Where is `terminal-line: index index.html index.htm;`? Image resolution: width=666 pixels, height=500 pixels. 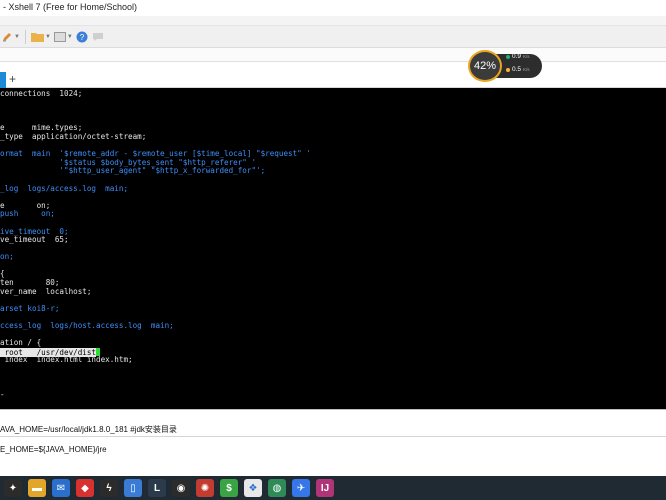
terminal-line: index index.html index.htm; is located at coordinates (66, 360).